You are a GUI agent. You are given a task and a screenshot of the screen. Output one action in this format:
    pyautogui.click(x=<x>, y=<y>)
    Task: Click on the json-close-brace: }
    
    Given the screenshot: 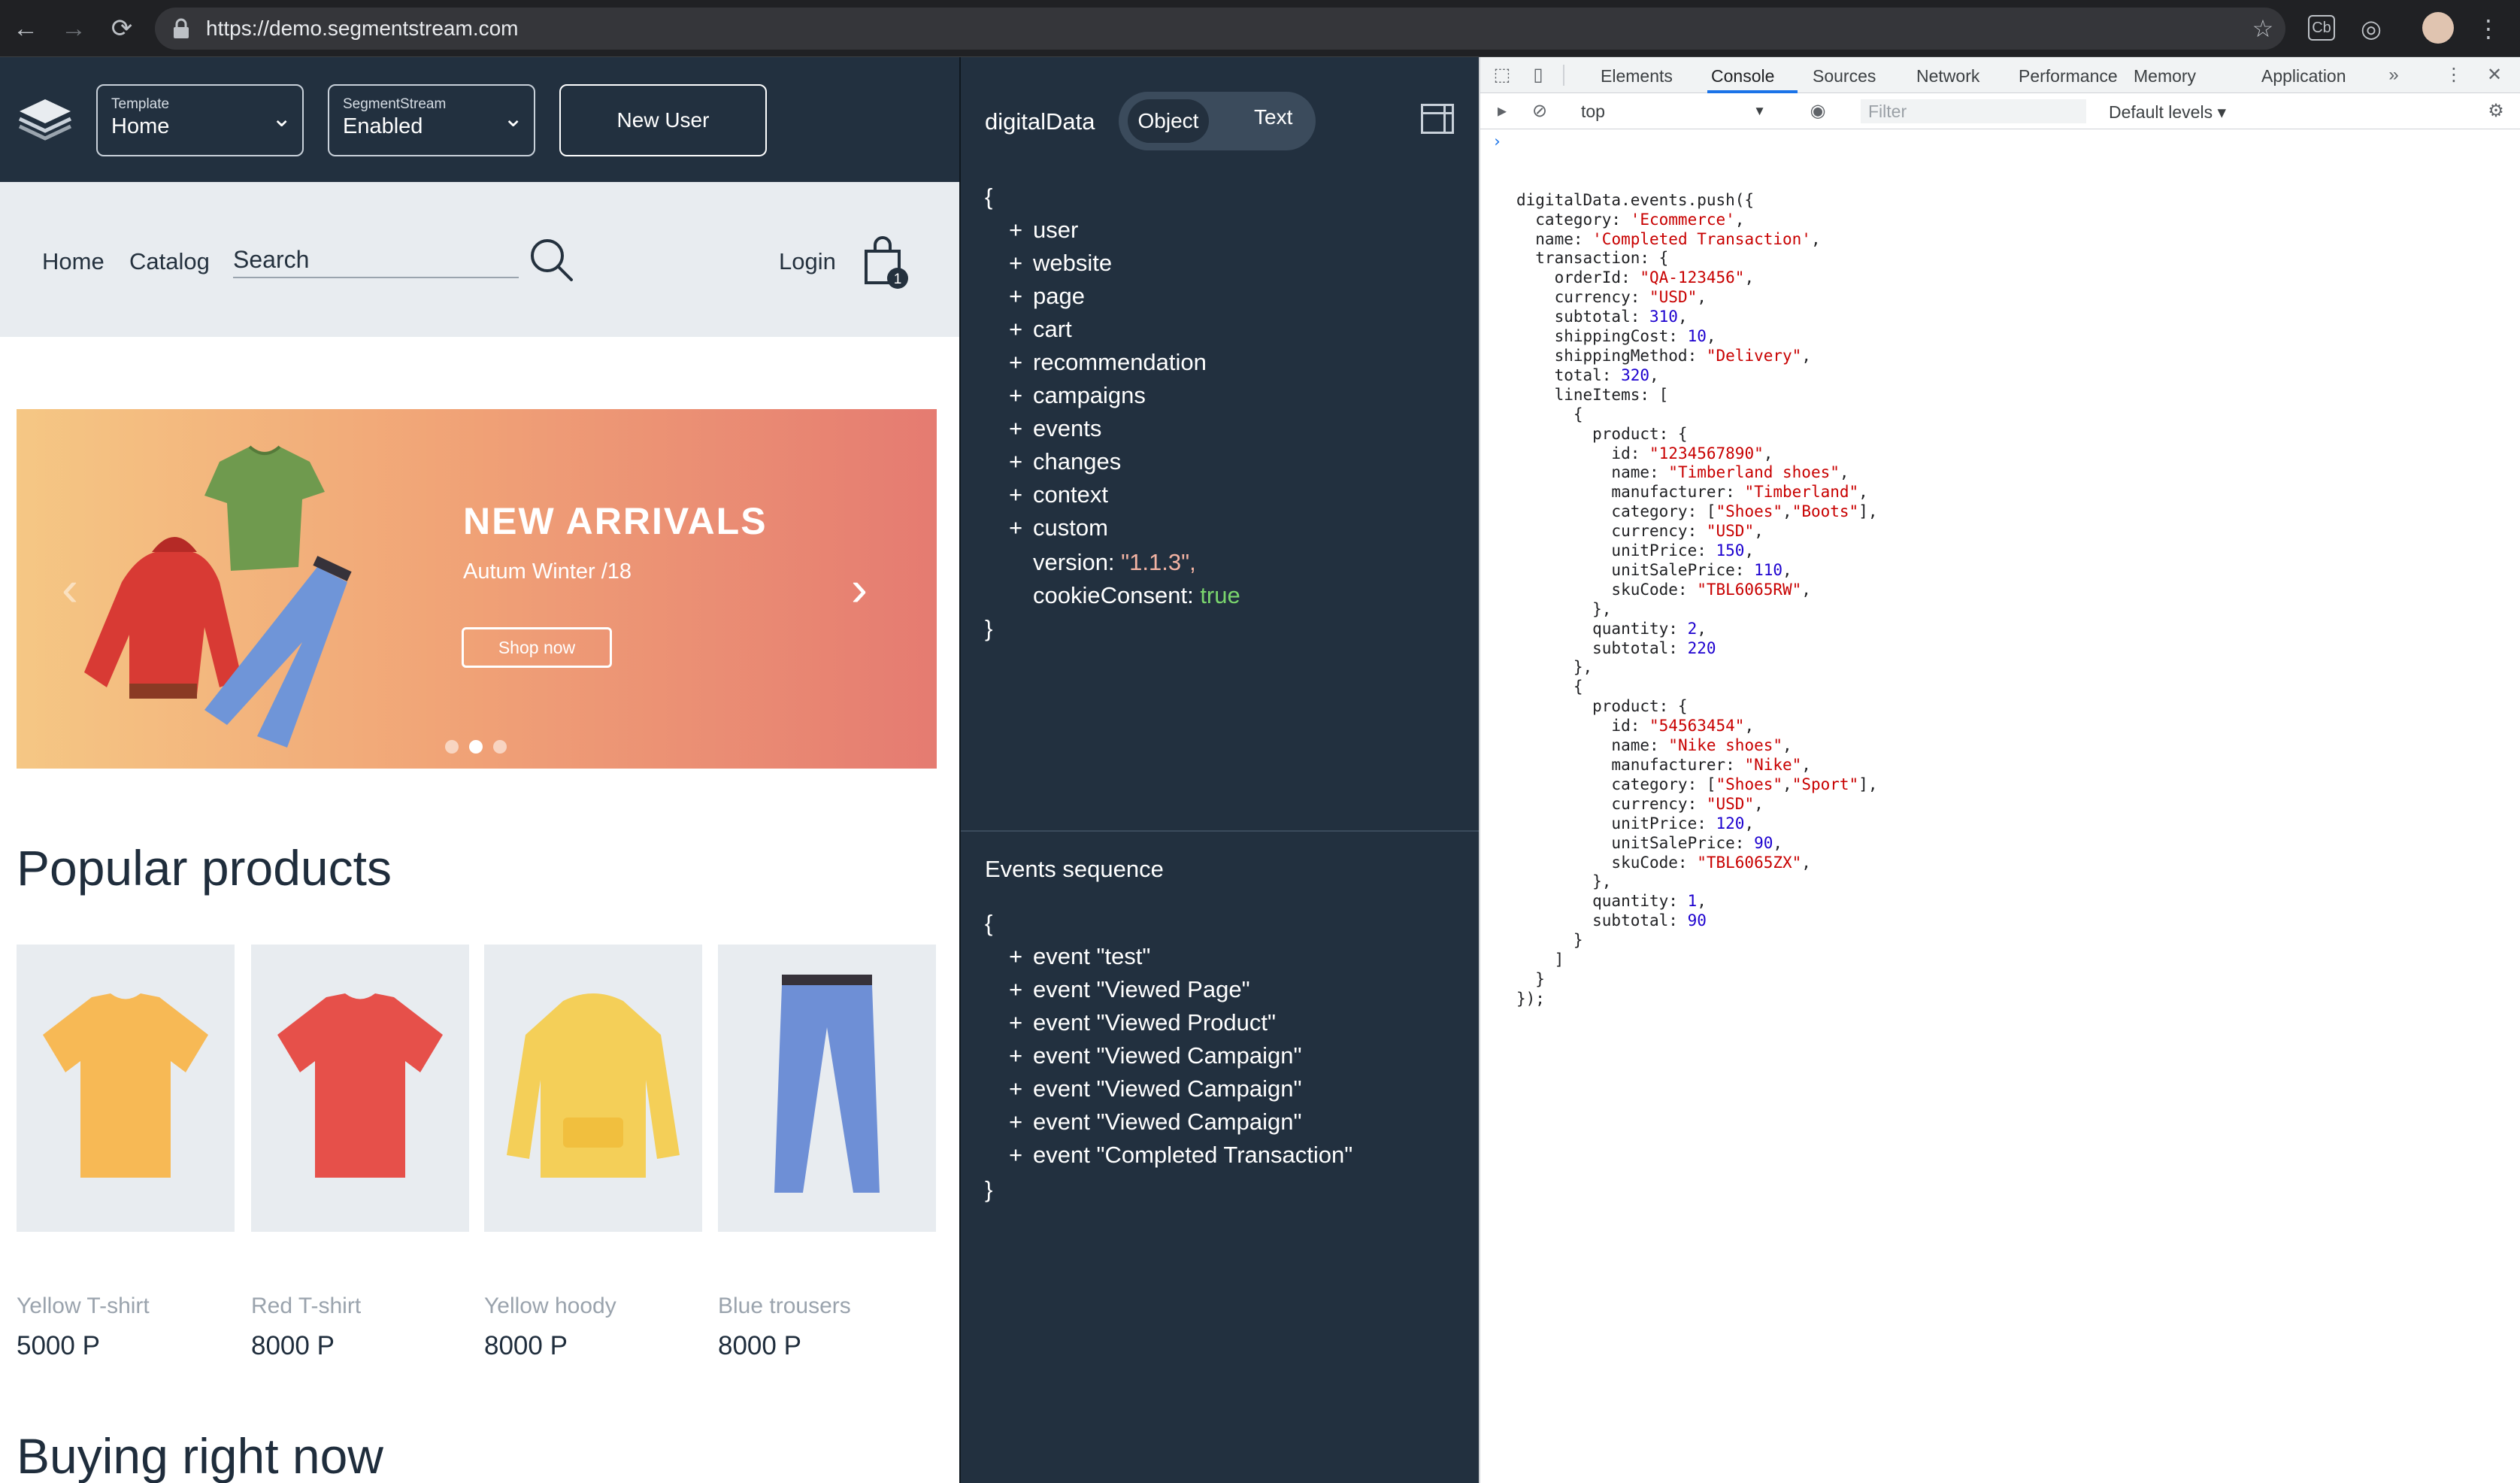 What is the action you would take?
    pyautogui.click(x=989, y=628)
    